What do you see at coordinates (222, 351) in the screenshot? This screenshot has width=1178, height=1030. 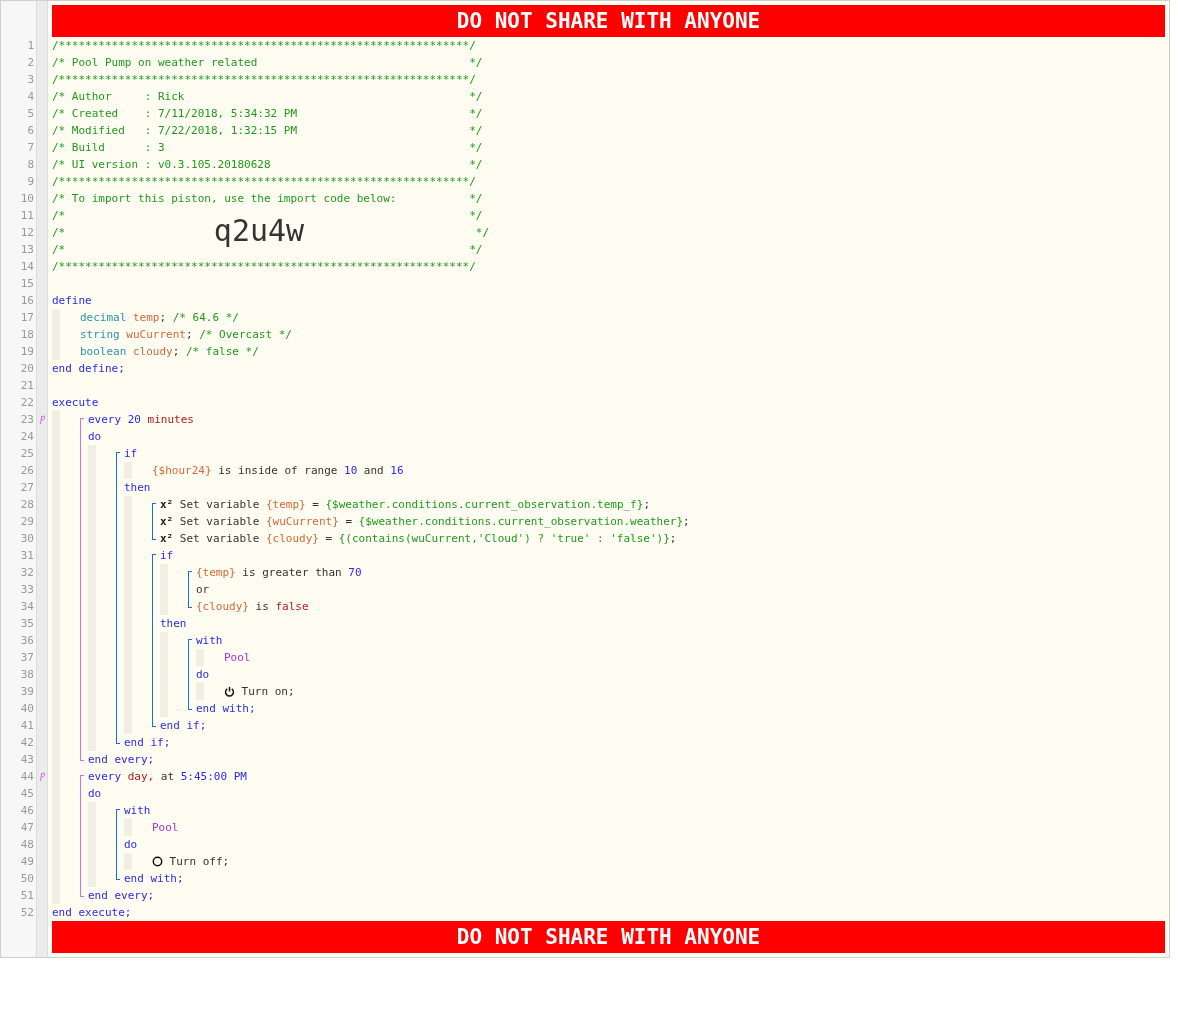 I see `comment-text: /* false */` at bounding box center [222, 351].